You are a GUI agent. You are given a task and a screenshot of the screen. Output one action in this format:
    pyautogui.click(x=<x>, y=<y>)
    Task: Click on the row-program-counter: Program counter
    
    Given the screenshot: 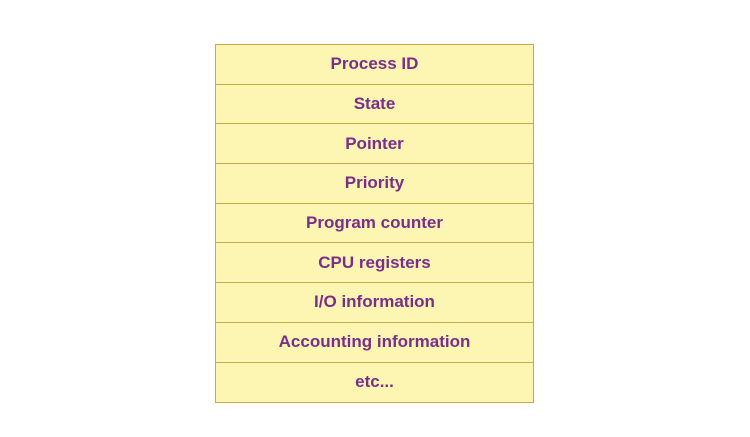 What is the action you would take?
    pyautogui.click(x=374, y=224)
    